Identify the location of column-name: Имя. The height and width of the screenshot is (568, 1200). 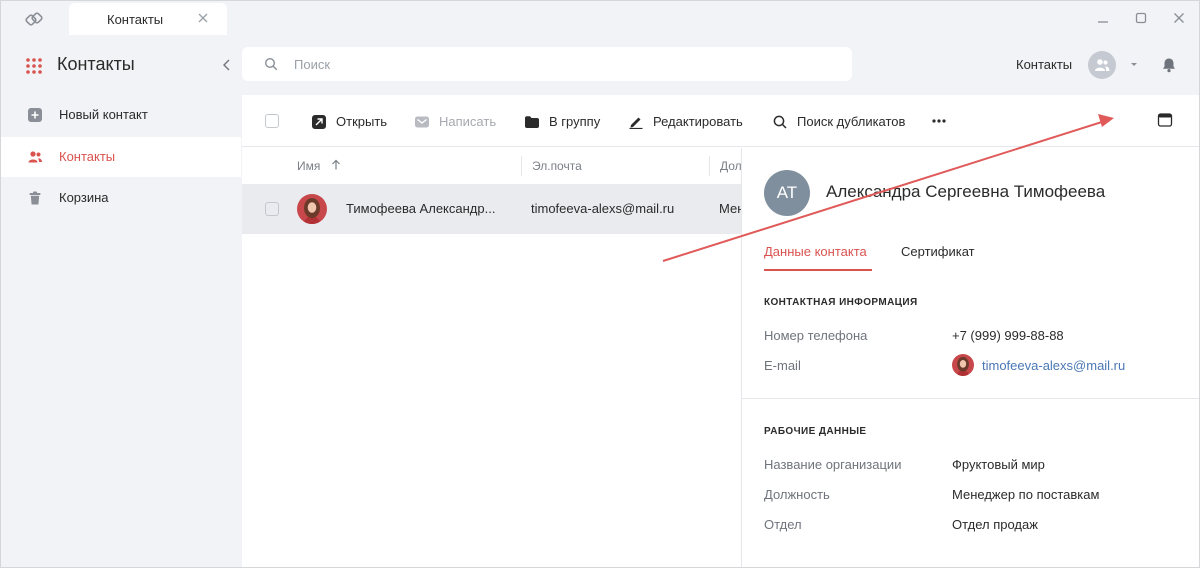
(308, 166).